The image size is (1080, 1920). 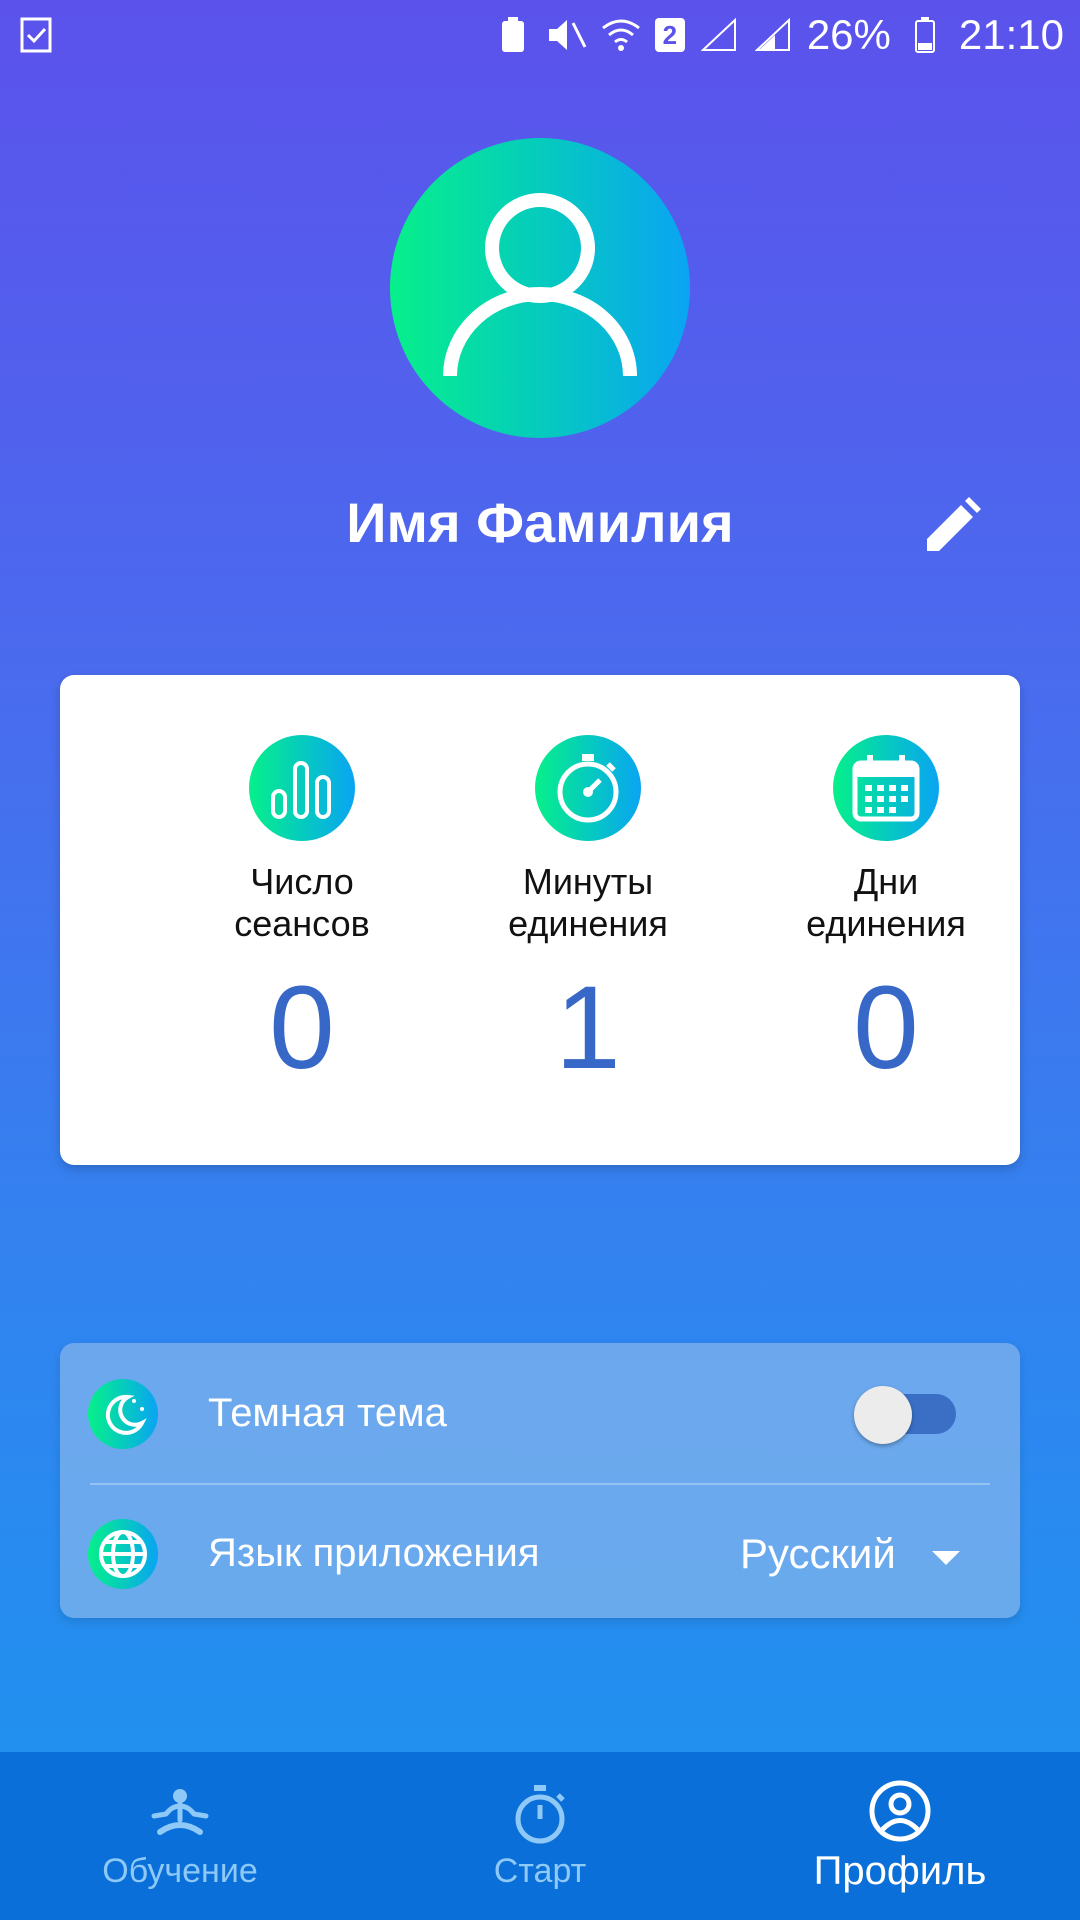 I want to click on stat-minutes: Минуты единения 1, so click(x=588, y=884).